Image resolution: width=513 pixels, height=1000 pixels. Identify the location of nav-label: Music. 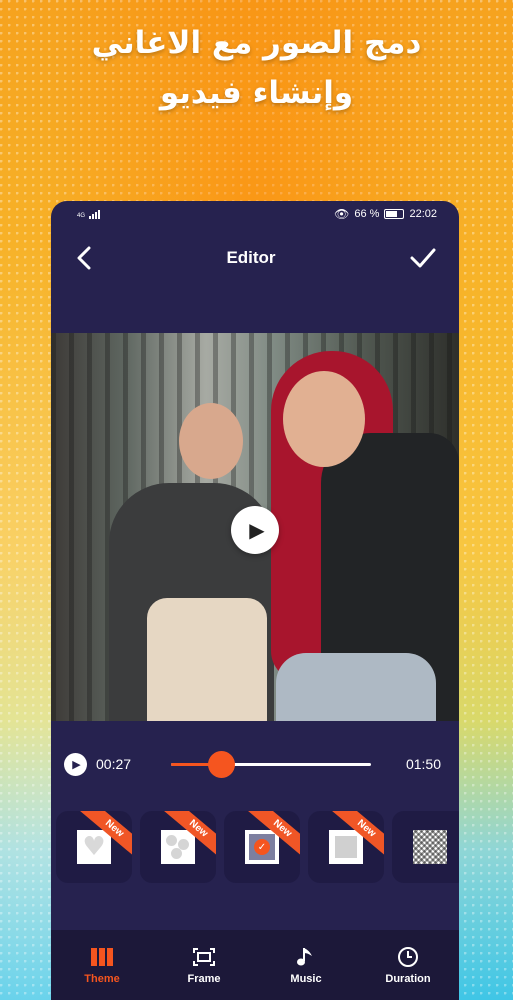
(306, 978).